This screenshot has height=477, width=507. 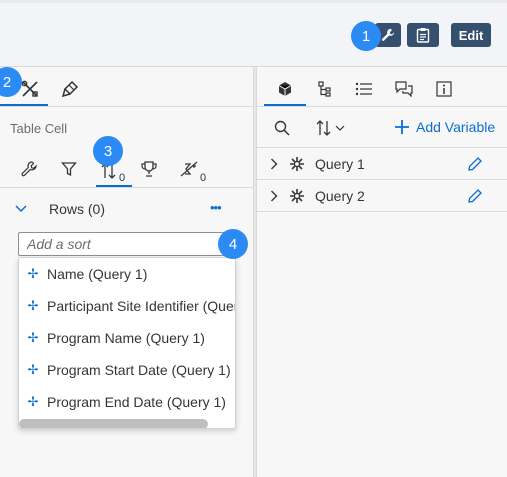 What do you see at coordinates (203, 178) in the screenshot?
I see `calculation-count: 0` at bounding box center [203, 178].